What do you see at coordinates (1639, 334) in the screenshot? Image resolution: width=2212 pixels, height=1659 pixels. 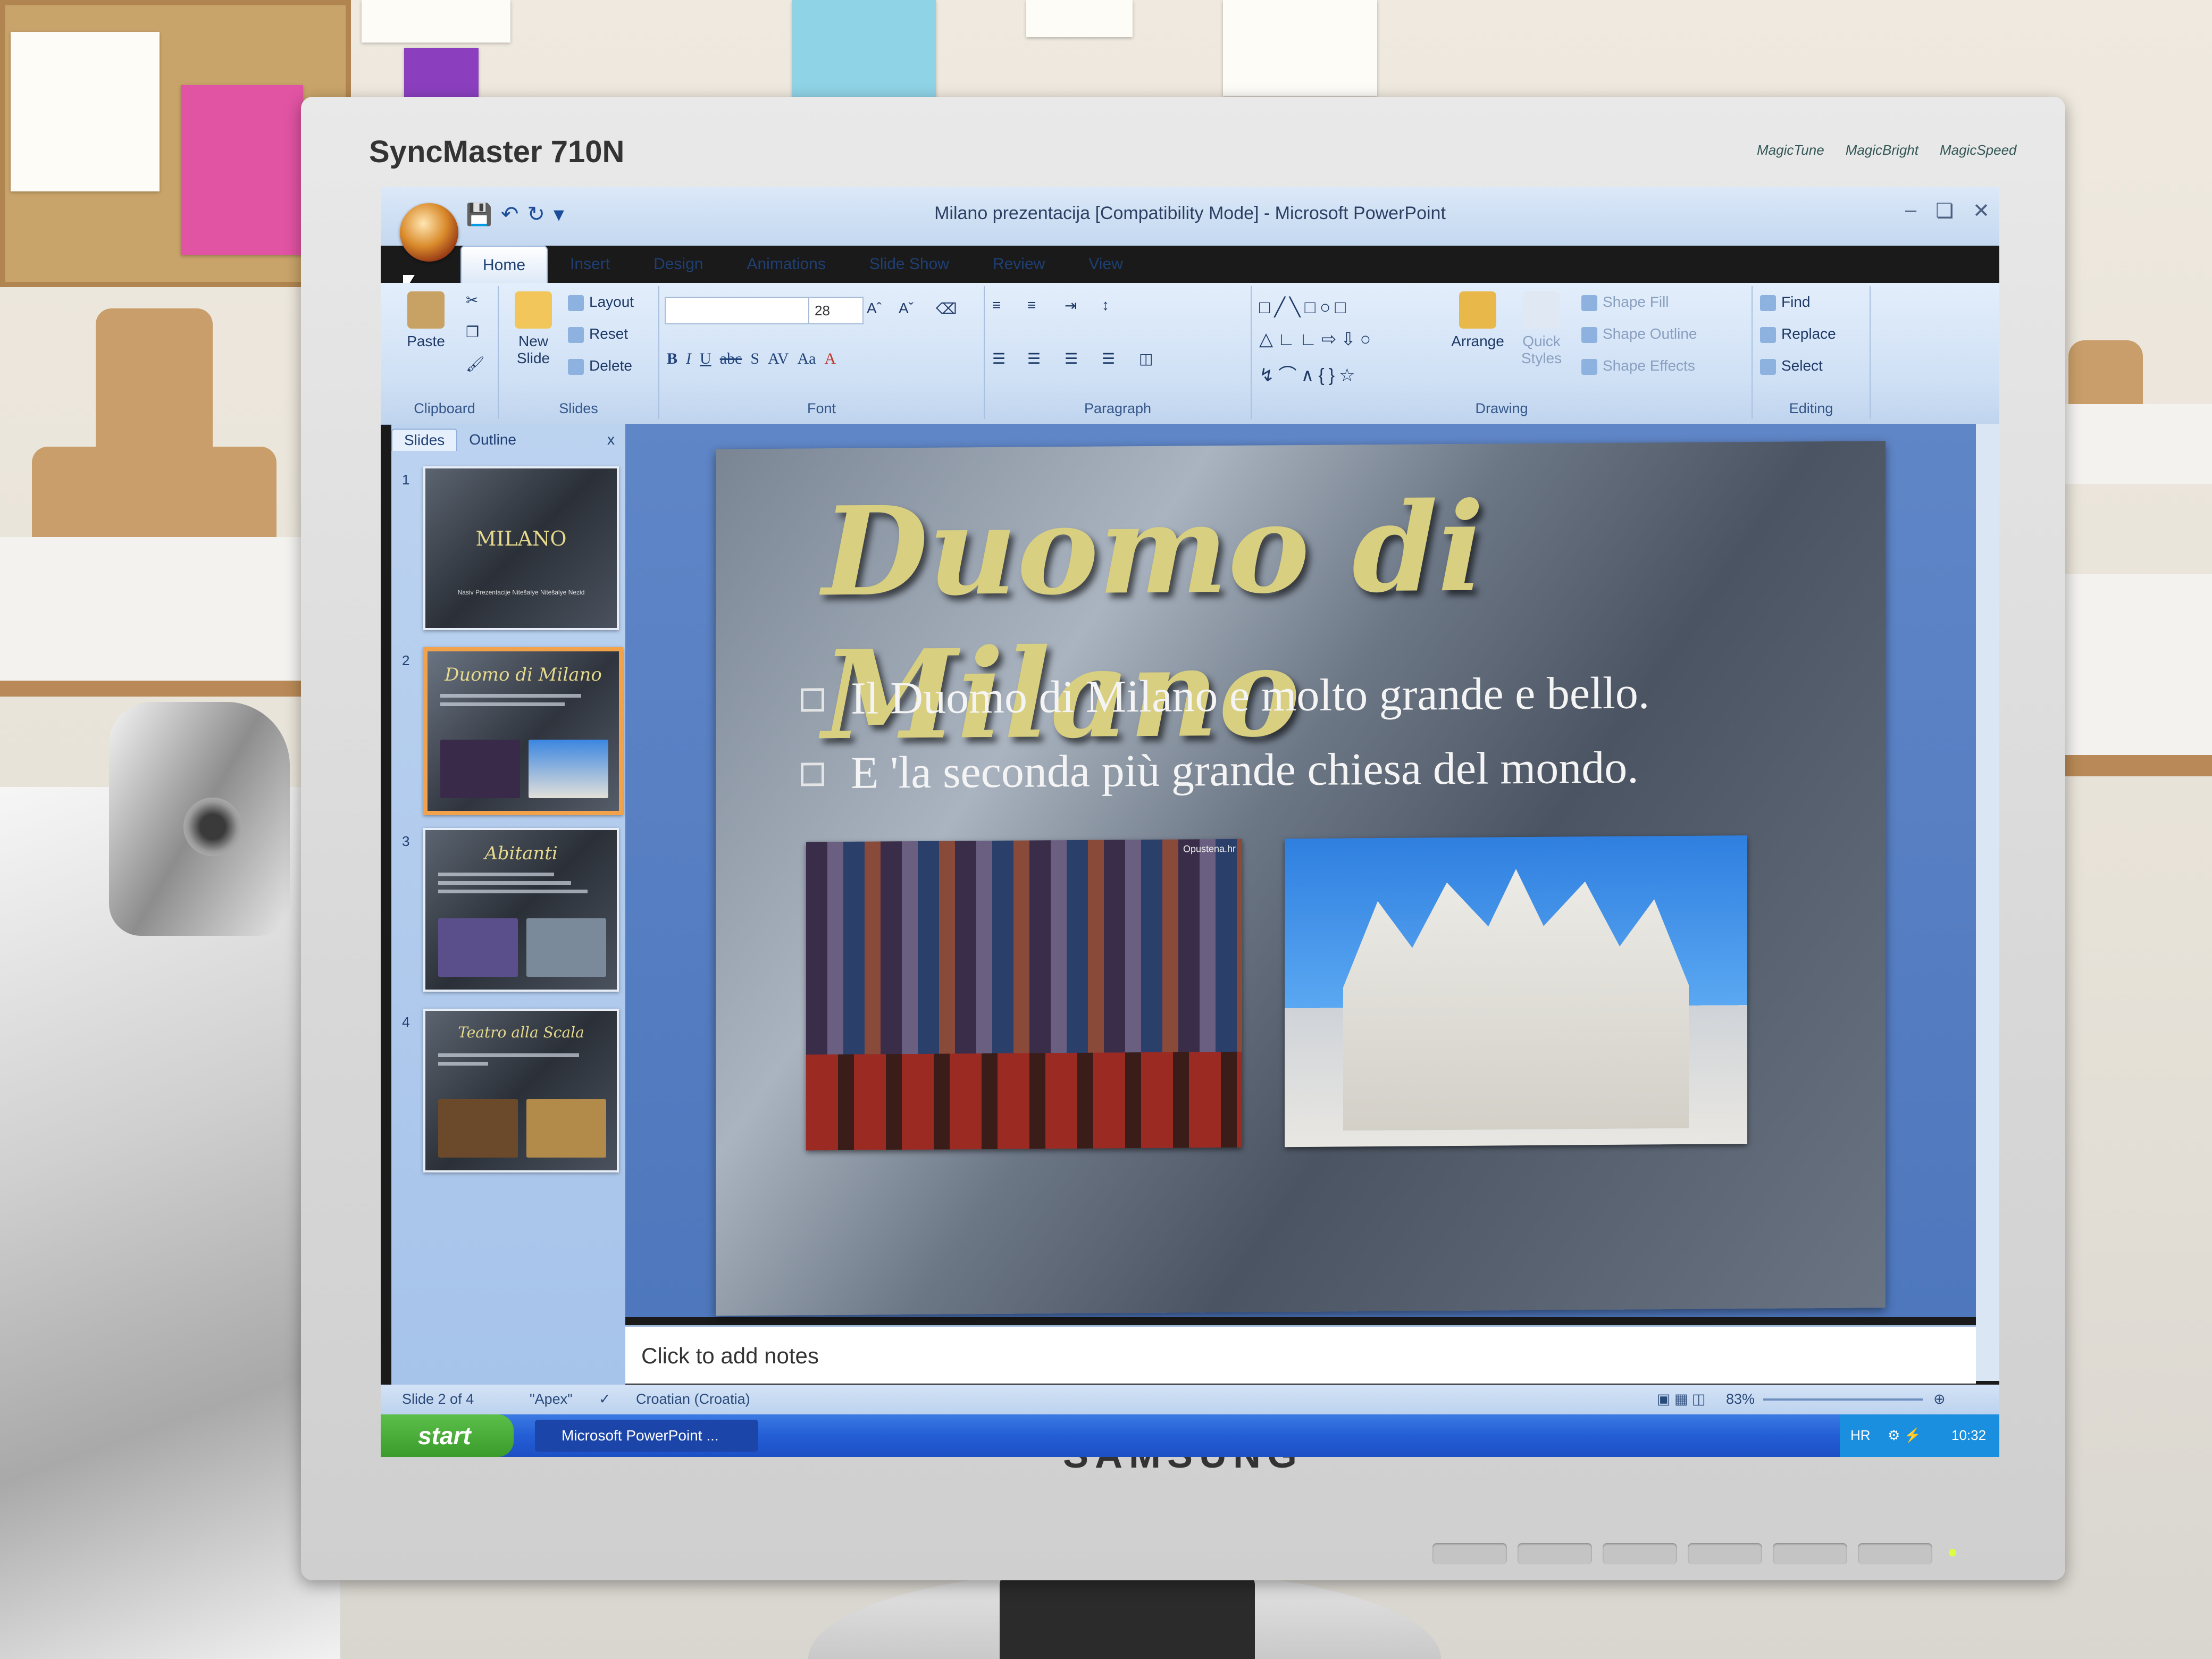 I see `shape-outline-button: Shape Outline` at bounding box center [1639, 334].